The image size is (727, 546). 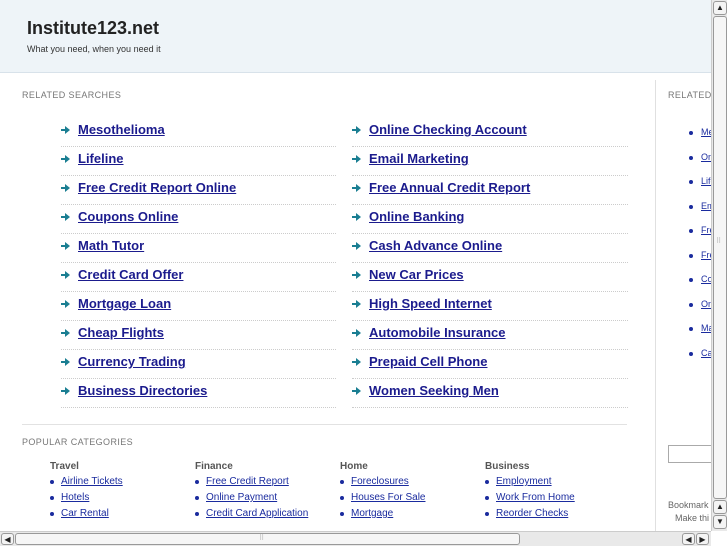 I want to click on grip-icon: ⠿, so click(x=719, y=241).